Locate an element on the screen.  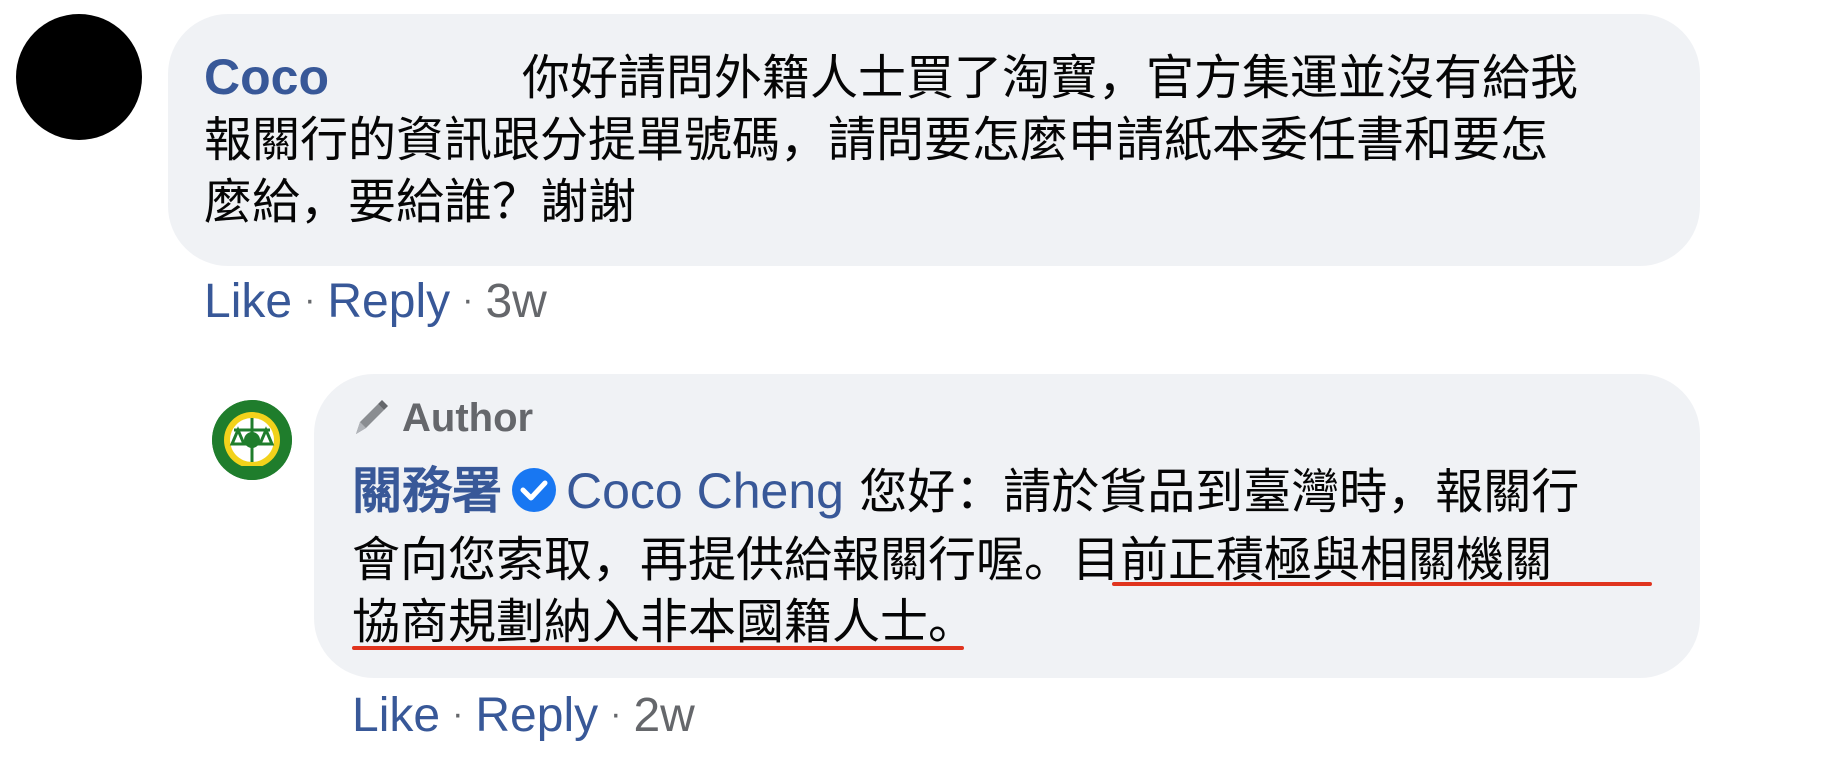
author-badge: Author is located at coordinates (439, 418).